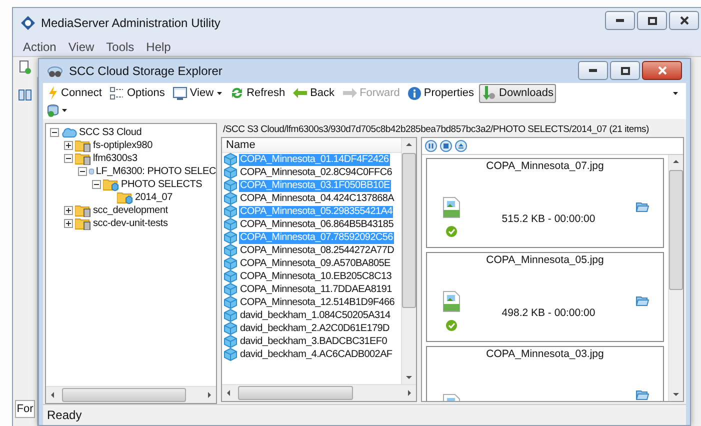  Describe the element at coordinates (311, 145) in the screenshot. I see `column-header: Name` at that location.